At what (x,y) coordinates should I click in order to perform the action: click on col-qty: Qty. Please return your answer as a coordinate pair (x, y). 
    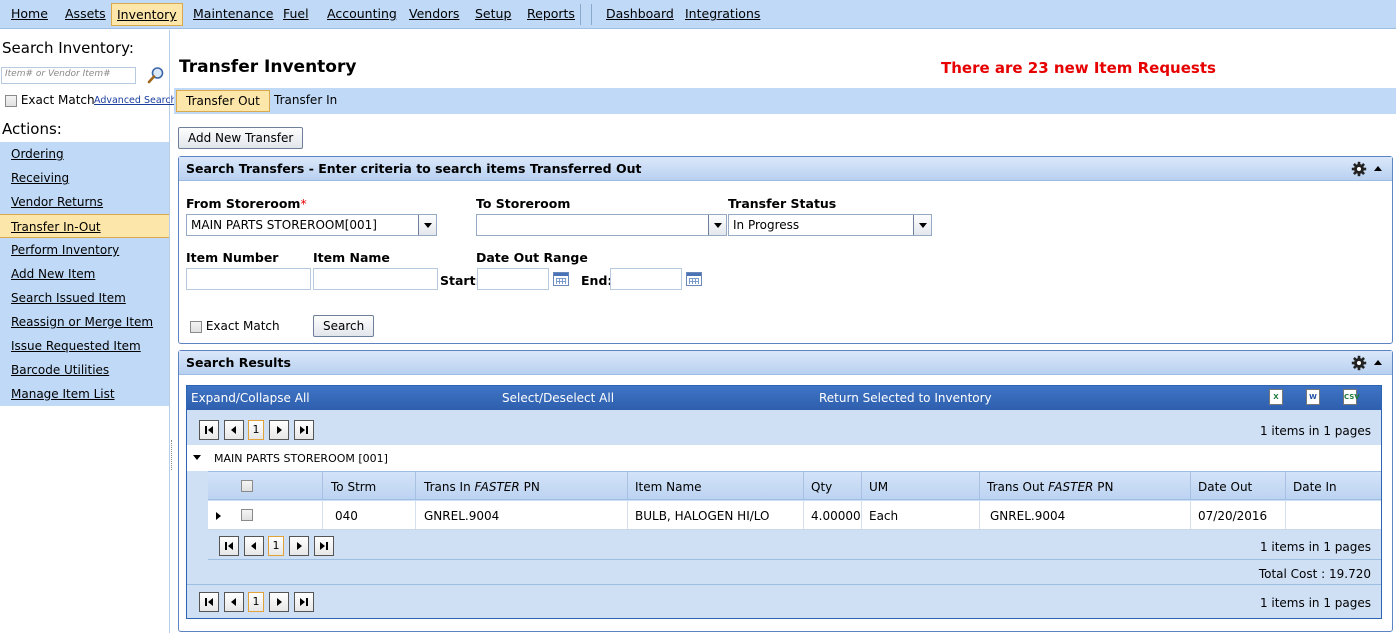
    Looking at the image, I should click on (821, 487).